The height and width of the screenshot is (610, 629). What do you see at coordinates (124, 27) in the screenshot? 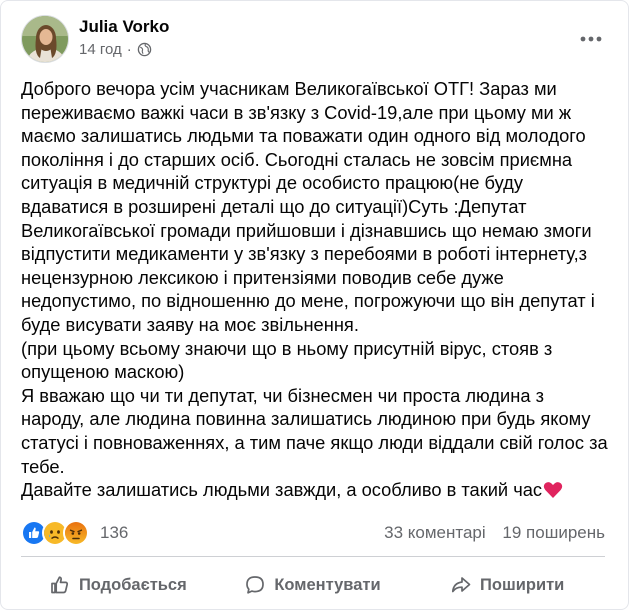
I see `author-name: Julia Vorko` at bounding box center [124, 27].